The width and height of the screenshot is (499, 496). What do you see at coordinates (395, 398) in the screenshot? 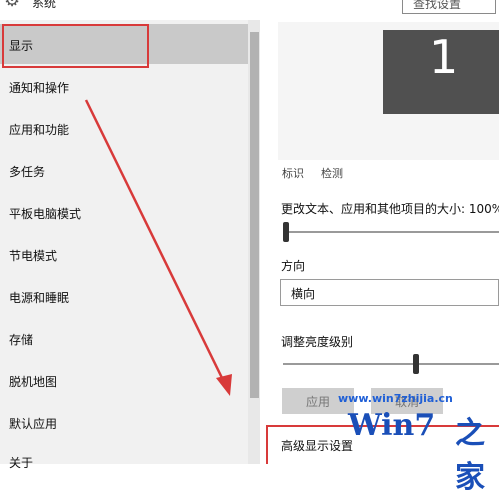
I see `watermark-url: www.win7zhijia.cn` at bounding box center [395, 398].